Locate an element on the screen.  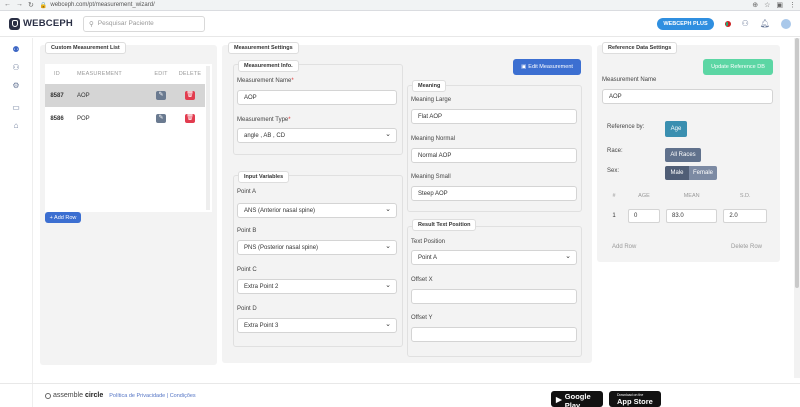
row-id: 8587 is located at coordinates (57, 95).